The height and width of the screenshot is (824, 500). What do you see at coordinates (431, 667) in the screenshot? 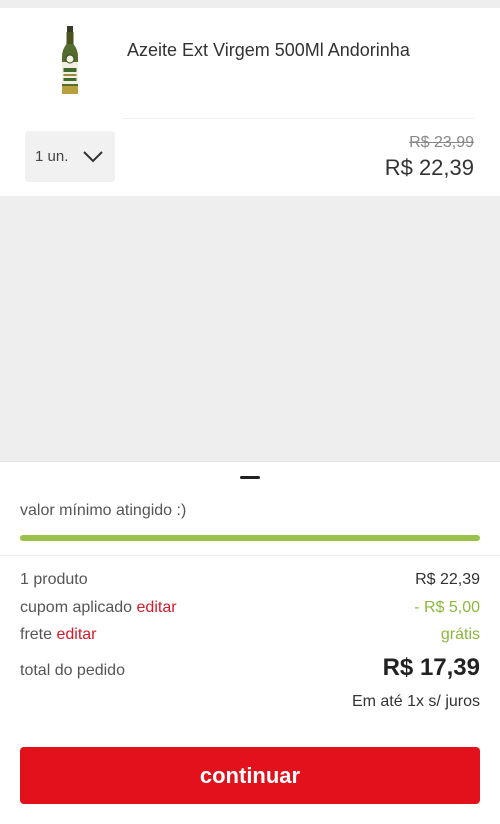
I see `total-value: R$ 17,39` at bounding box center [431, 667].